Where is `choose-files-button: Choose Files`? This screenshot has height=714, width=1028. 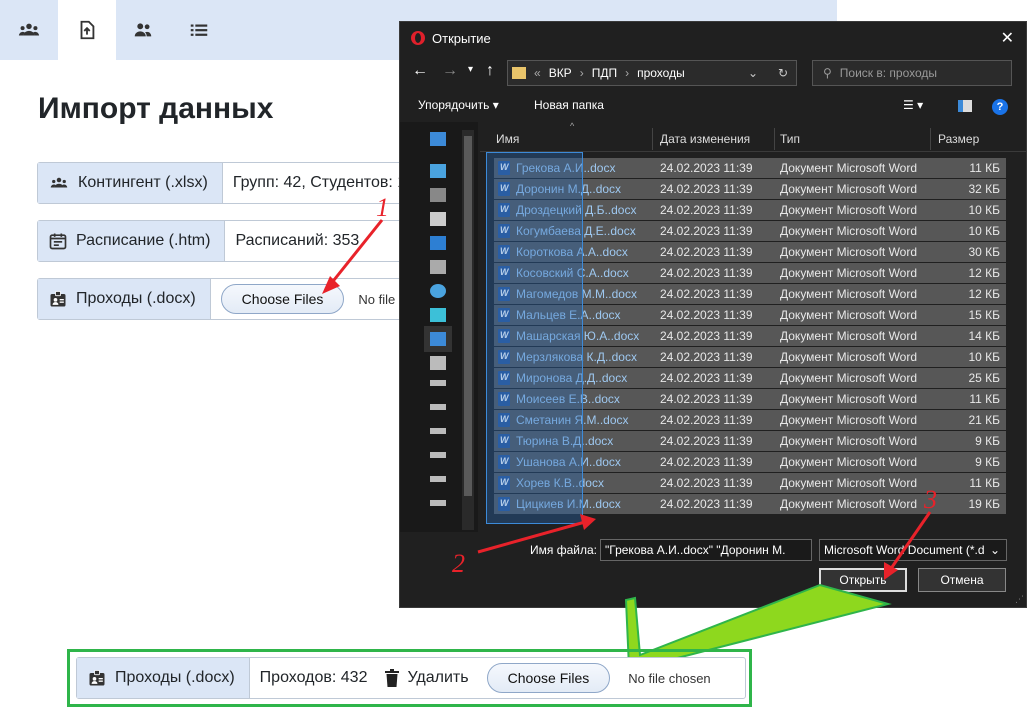
choose-files-button: Choose Files is located at coordinates (548, 678).